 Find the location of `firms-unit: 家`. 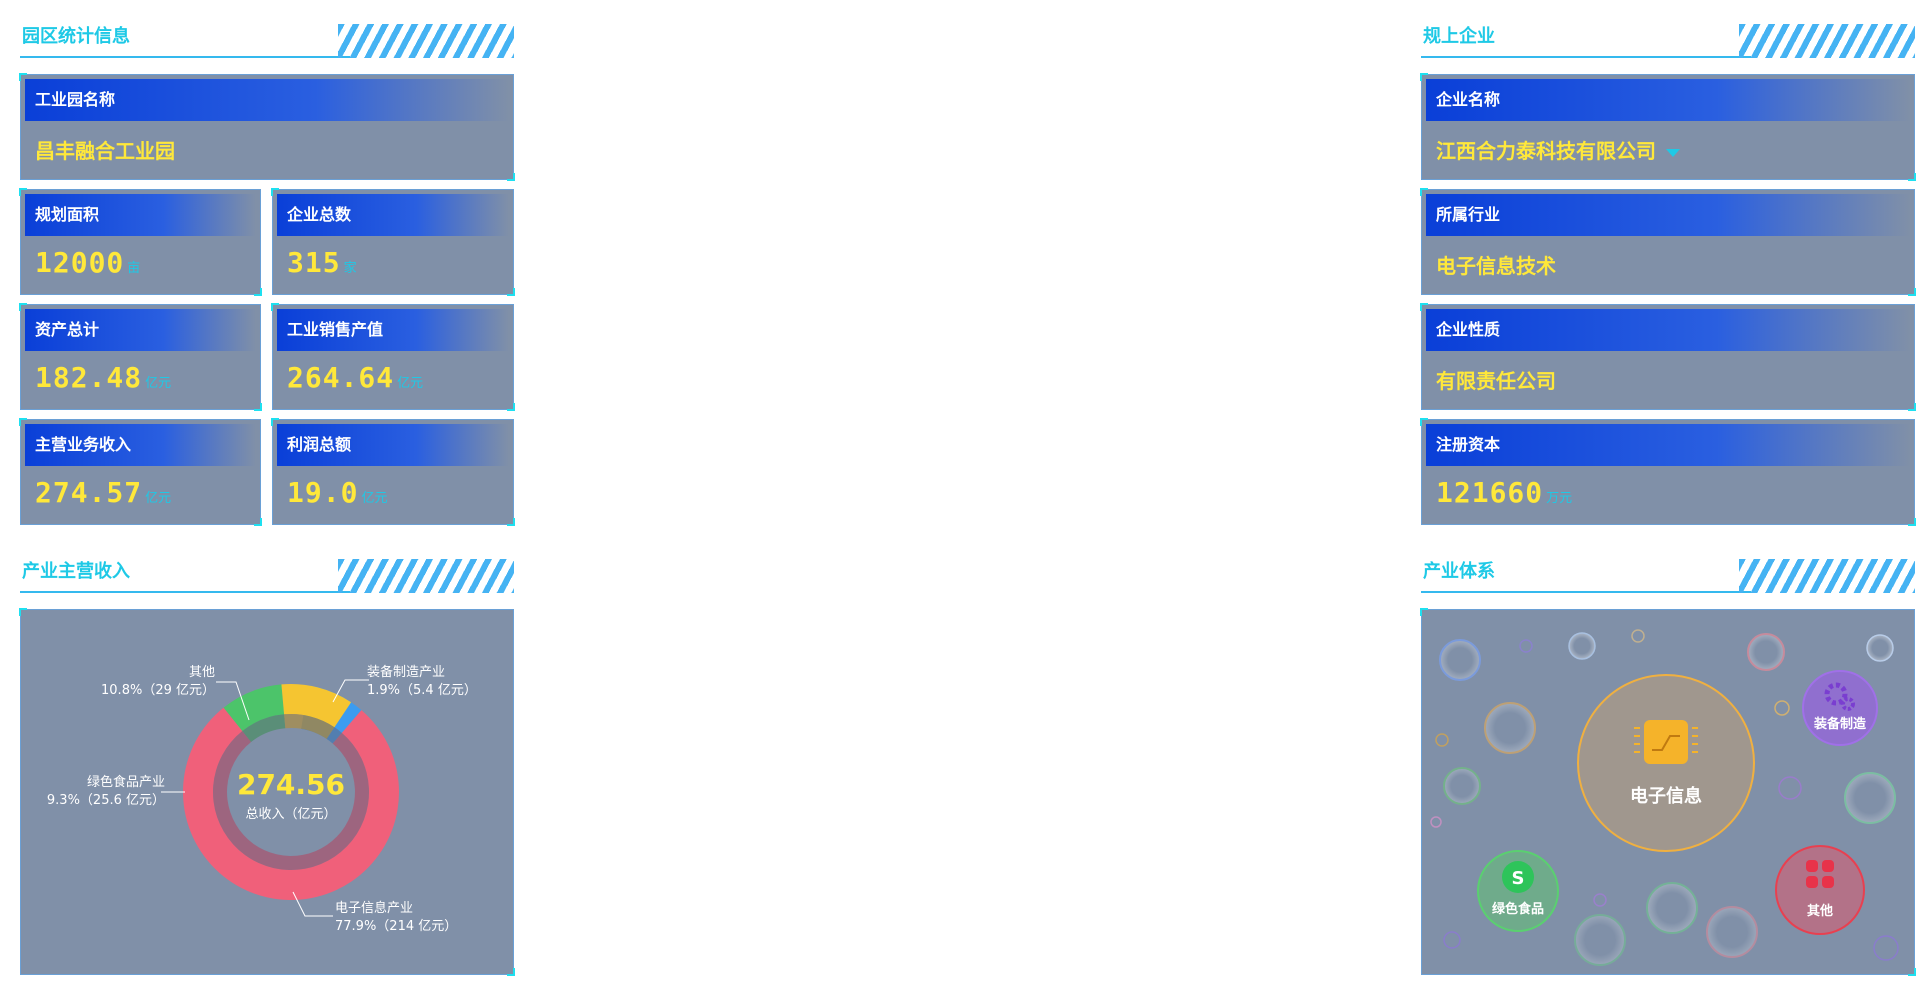

firms-unit: 家 is located at coordinates (350, 268).